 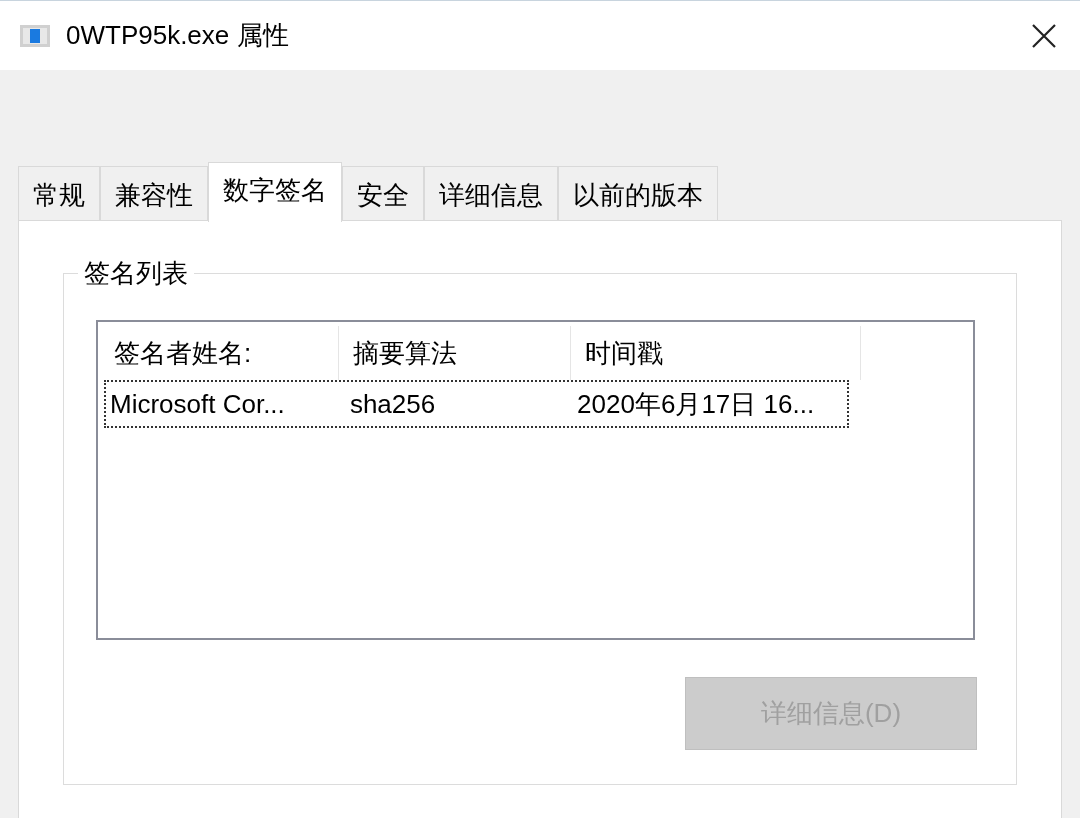 I want to click on close-icon, so click(x=1044, y=35).